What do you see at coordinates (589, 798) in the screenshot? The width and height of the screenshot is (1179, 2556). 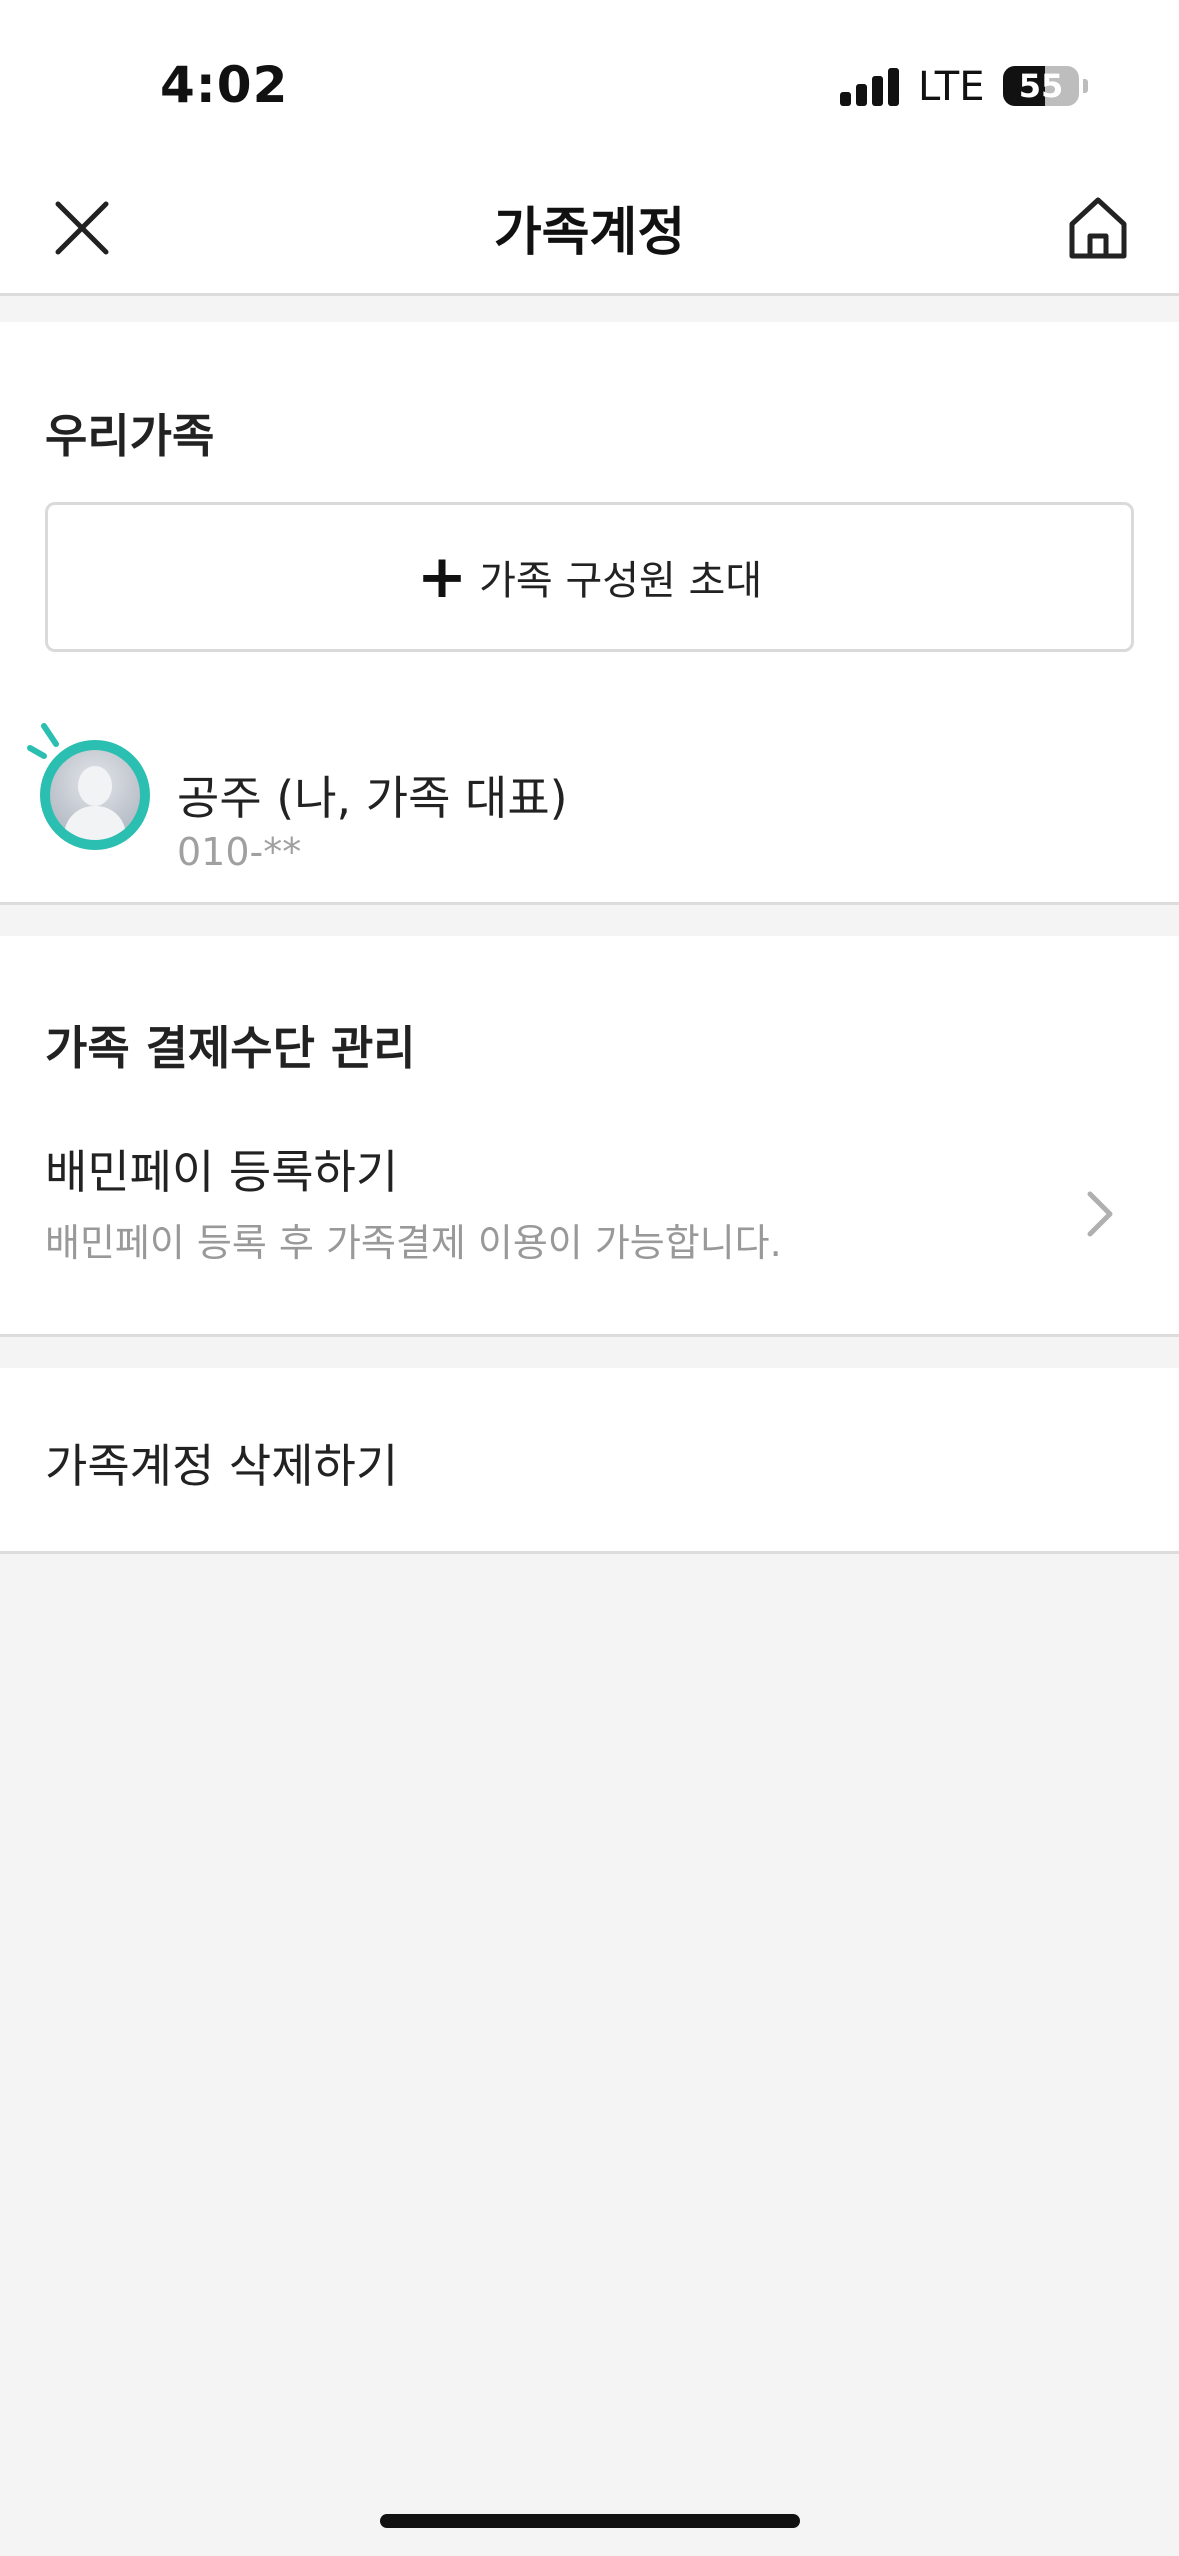 I see `family-member-item: 공주 (나, 가족 대표) 010-**` at bounding box center [589, 798].